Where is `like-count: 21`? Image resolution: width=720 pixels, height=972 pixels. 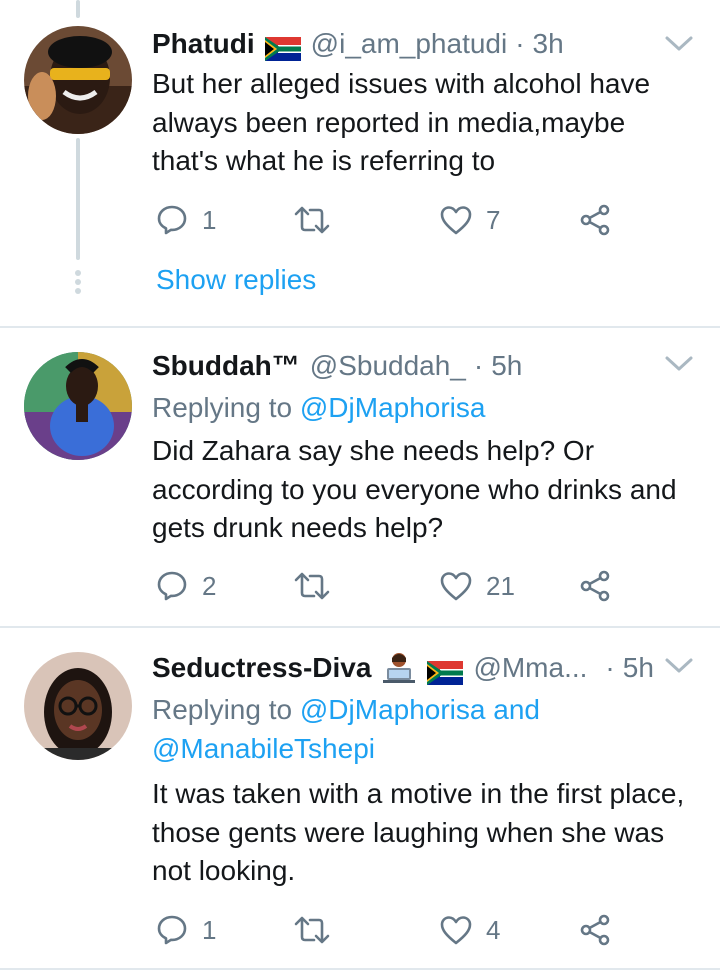
like-count: 21 is located at coordinates (500, 585).